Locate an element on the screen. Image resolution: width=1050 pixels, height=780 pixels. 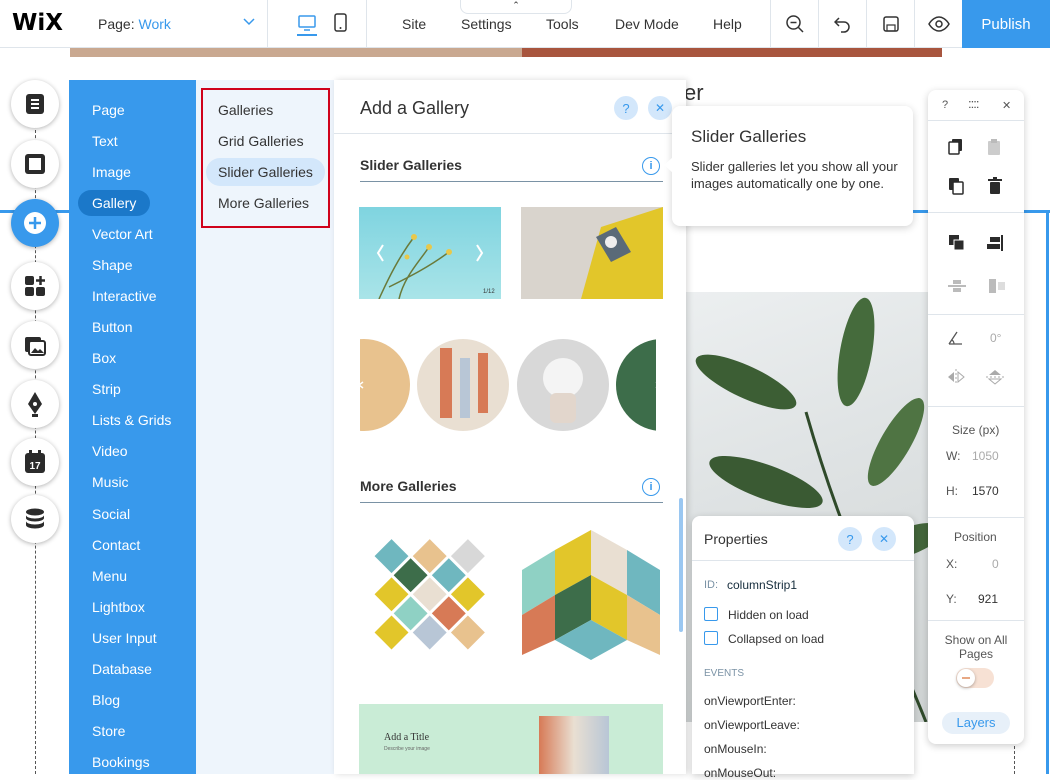
category-box: Box is located at coordinates (104, 358).